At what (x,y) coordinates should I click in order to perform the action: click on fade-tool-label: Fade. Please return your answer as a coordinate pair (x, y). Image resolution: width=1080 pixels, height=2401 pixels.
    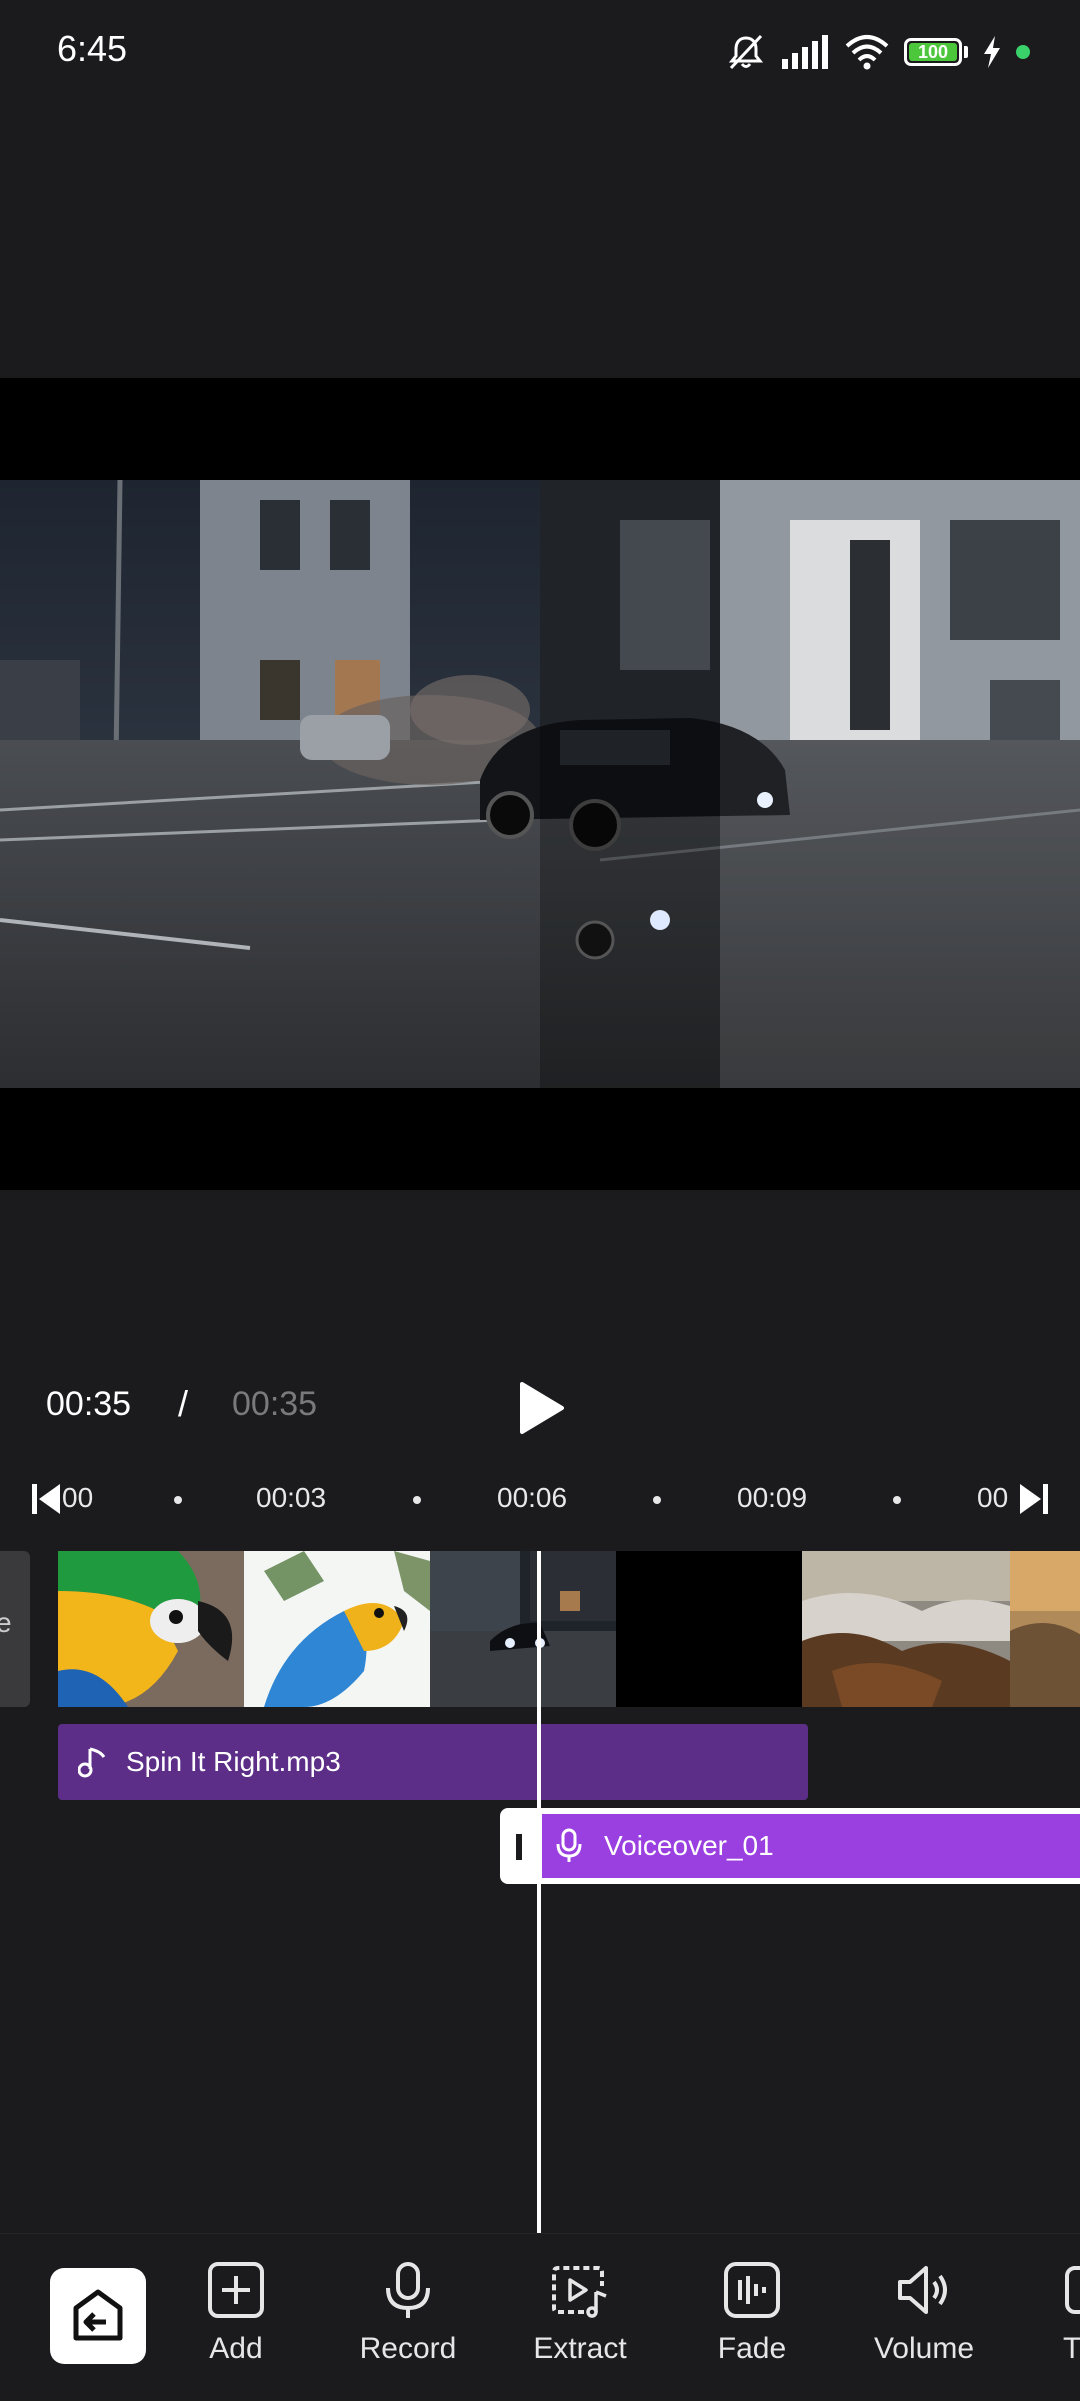
    Looking at the image, I should click on (752, 2348).